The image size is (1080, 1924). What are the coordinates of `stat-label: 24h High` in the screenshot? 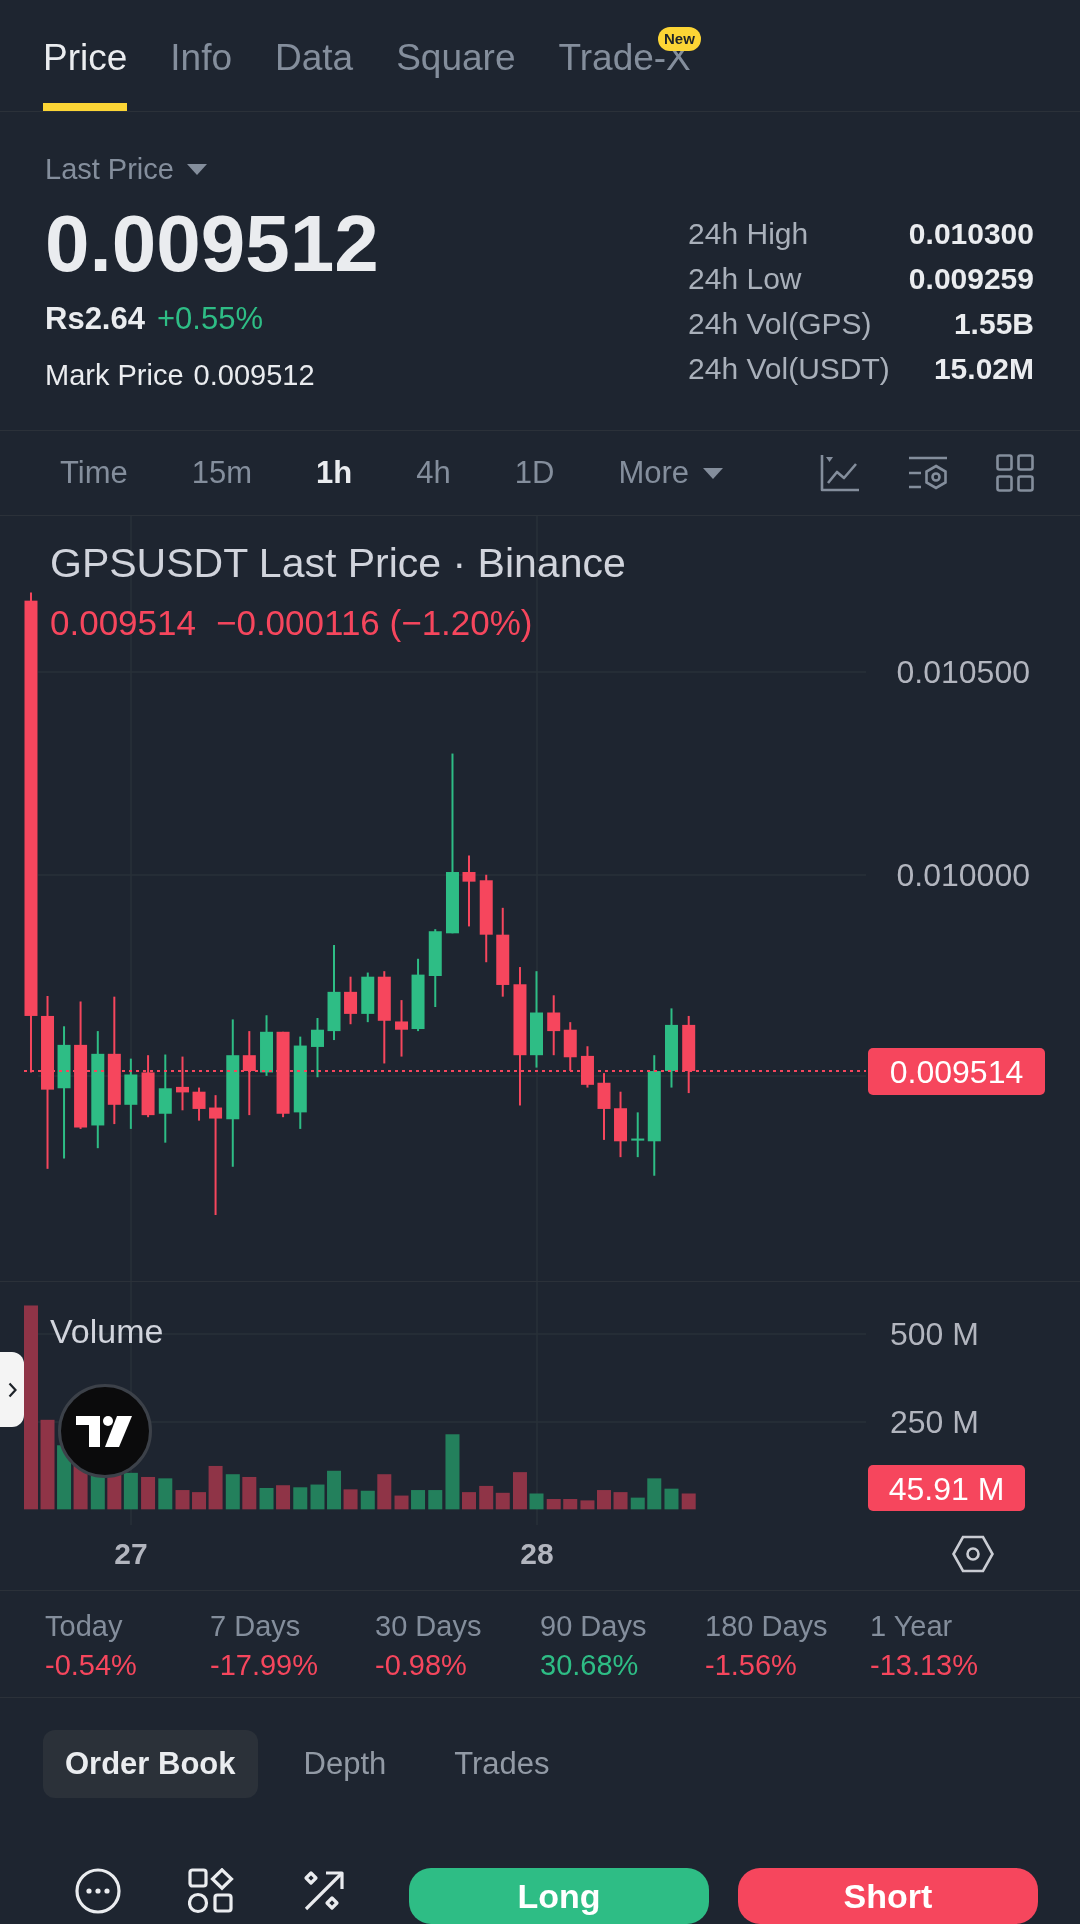 It's located at (748, 234).